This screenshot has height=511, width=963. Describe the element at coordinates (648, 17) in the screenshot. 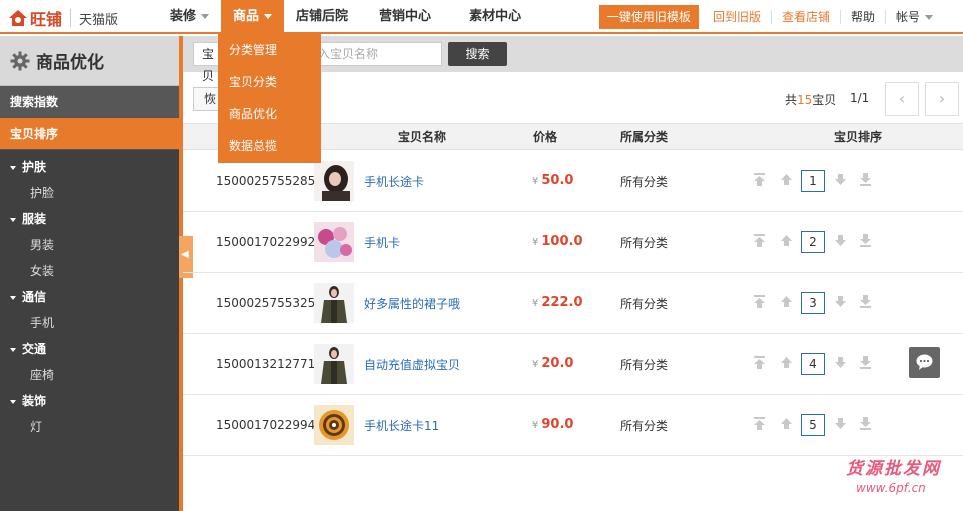

I see `use-old-template-button: 一键使用旧模板` at that location.